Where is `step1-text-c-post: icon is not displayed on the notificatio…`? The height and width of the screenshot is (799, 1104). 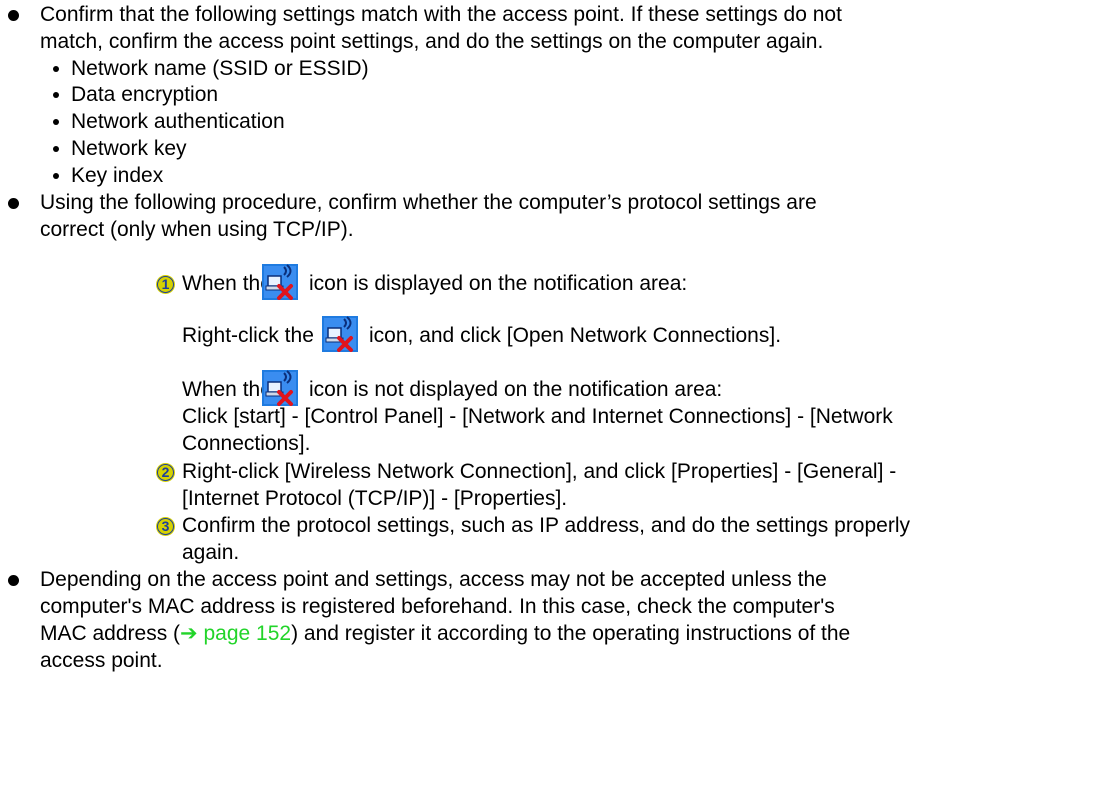
step1-text-c-post: icon is not displayed on the notificatio… is located at coordinates (516, 389).